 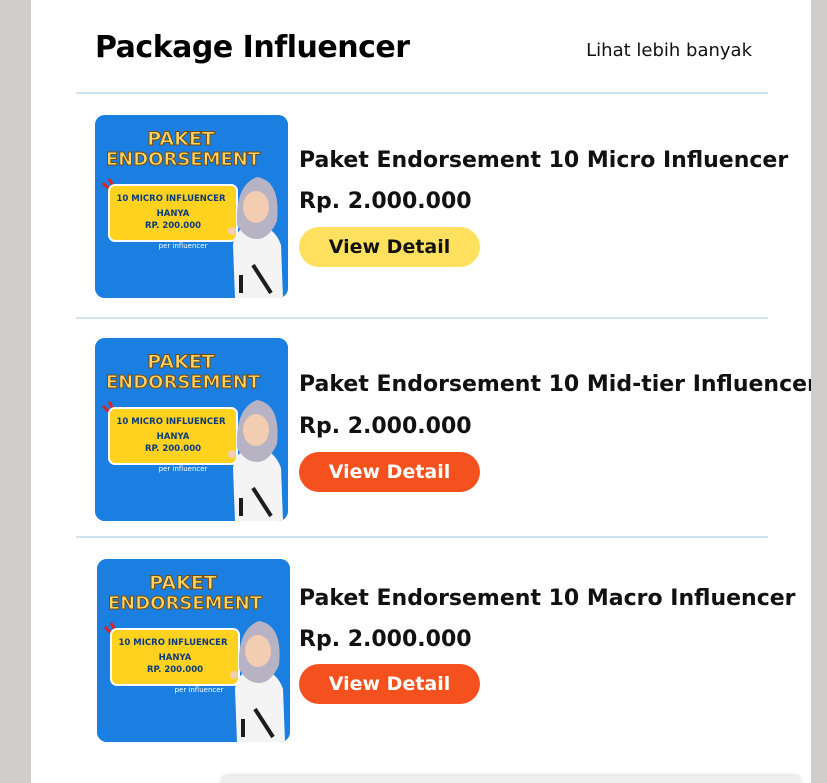 What do you see at coordinates (511, 779) in the screenshot?
I see `bottom-bar` at bounding box center [511, 779].